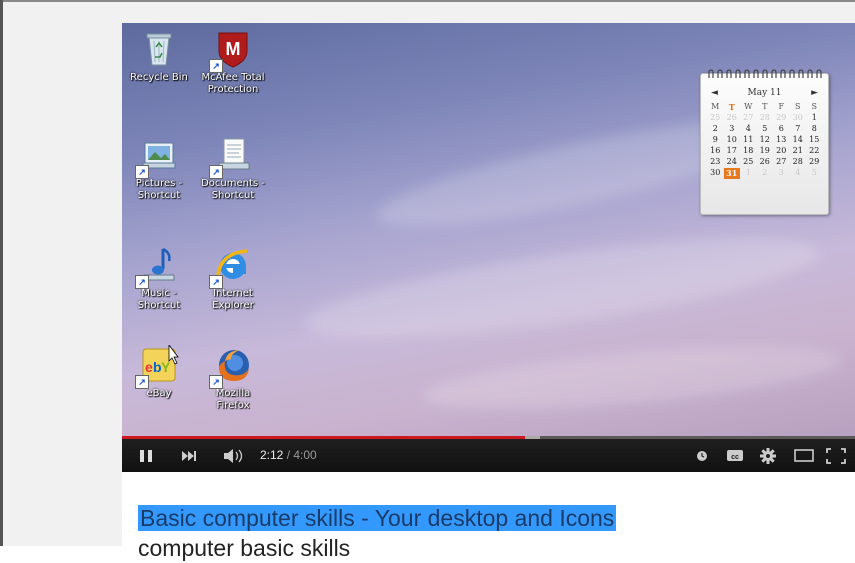 Image resolution: width=855 pixels, height=563 pixels. What do you see at coordinates (781, 129) in the screenshot?
I see `calendar-day: 6` at bounding box center [781, 129].